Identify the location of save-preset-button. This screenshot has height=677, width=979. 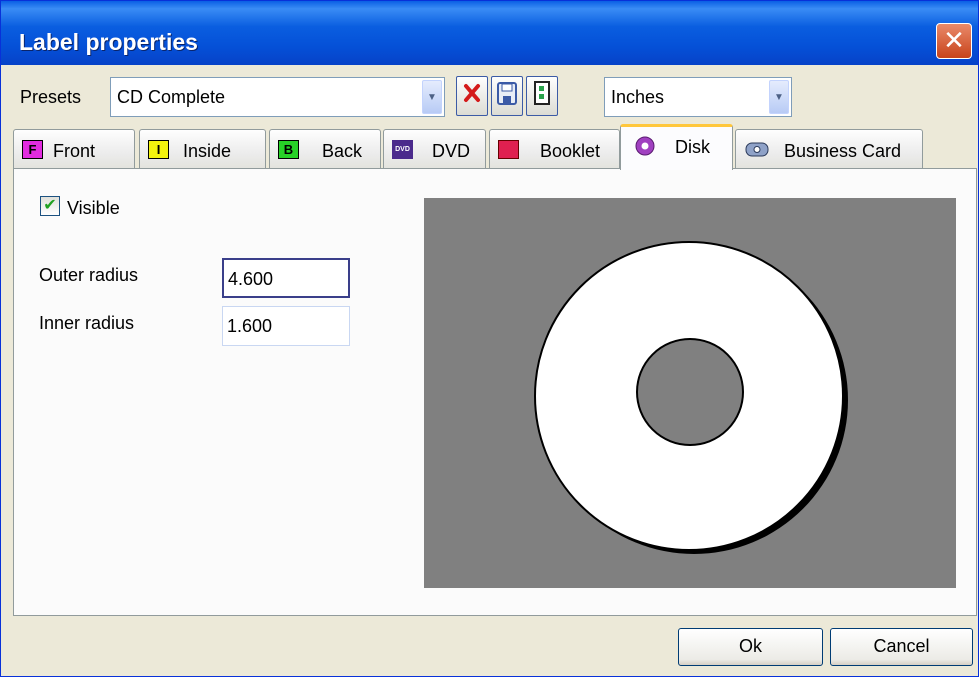
(507, 96).